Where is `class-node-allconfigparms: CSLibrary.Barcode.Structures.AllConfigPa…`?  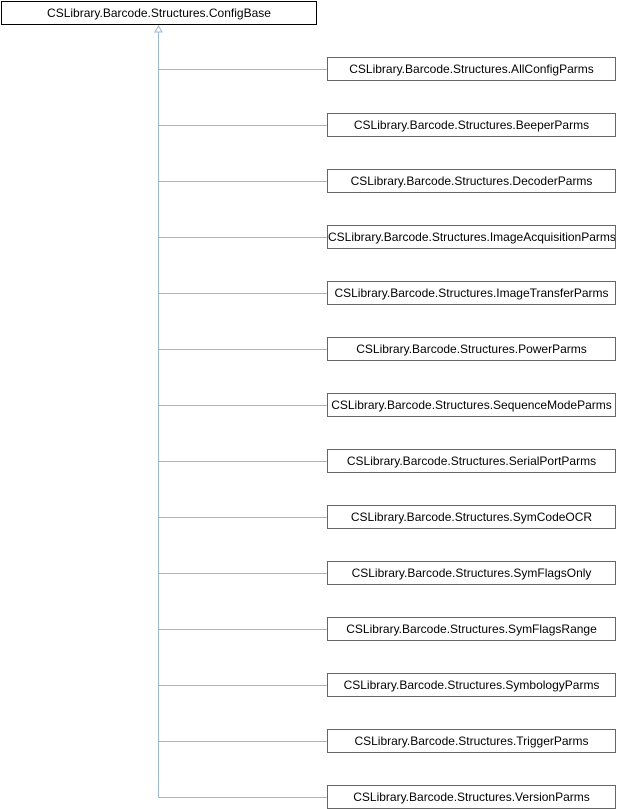 class-node-allconfigparms: CSLibrary.Barcode.Structures.AllConfigPa… is located at coordinates (471, 69).